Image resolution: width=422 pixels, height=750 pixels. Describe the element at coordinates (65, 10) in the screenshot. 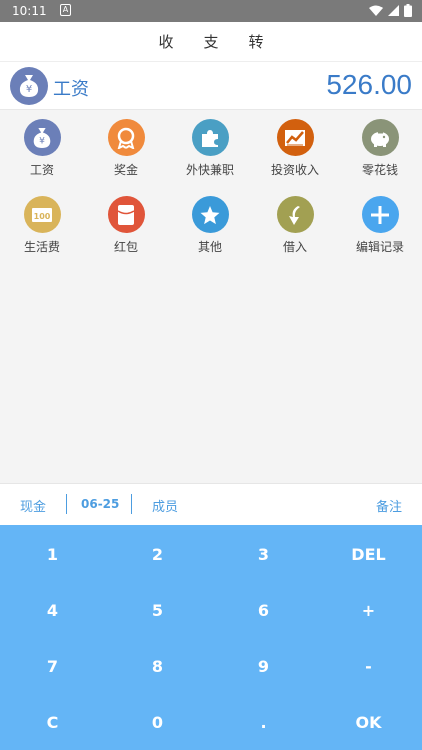

I see `notification-icon: A` at that location.